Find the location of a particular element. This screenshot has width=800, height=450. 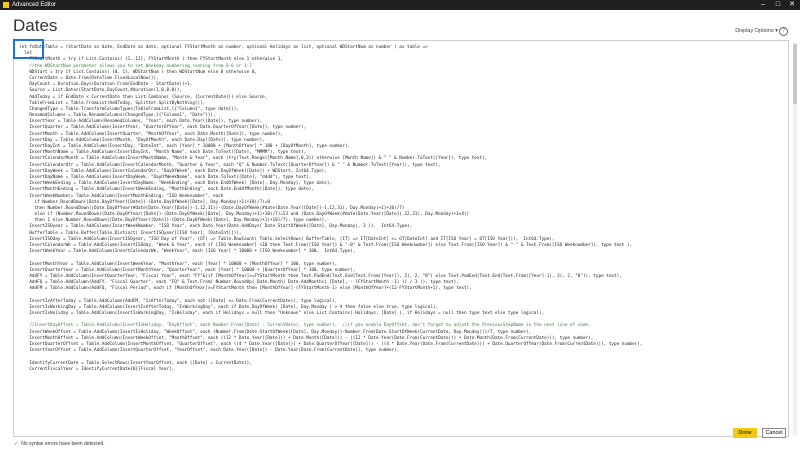

scrollbar-thumb is located at coordinates (795, 74).